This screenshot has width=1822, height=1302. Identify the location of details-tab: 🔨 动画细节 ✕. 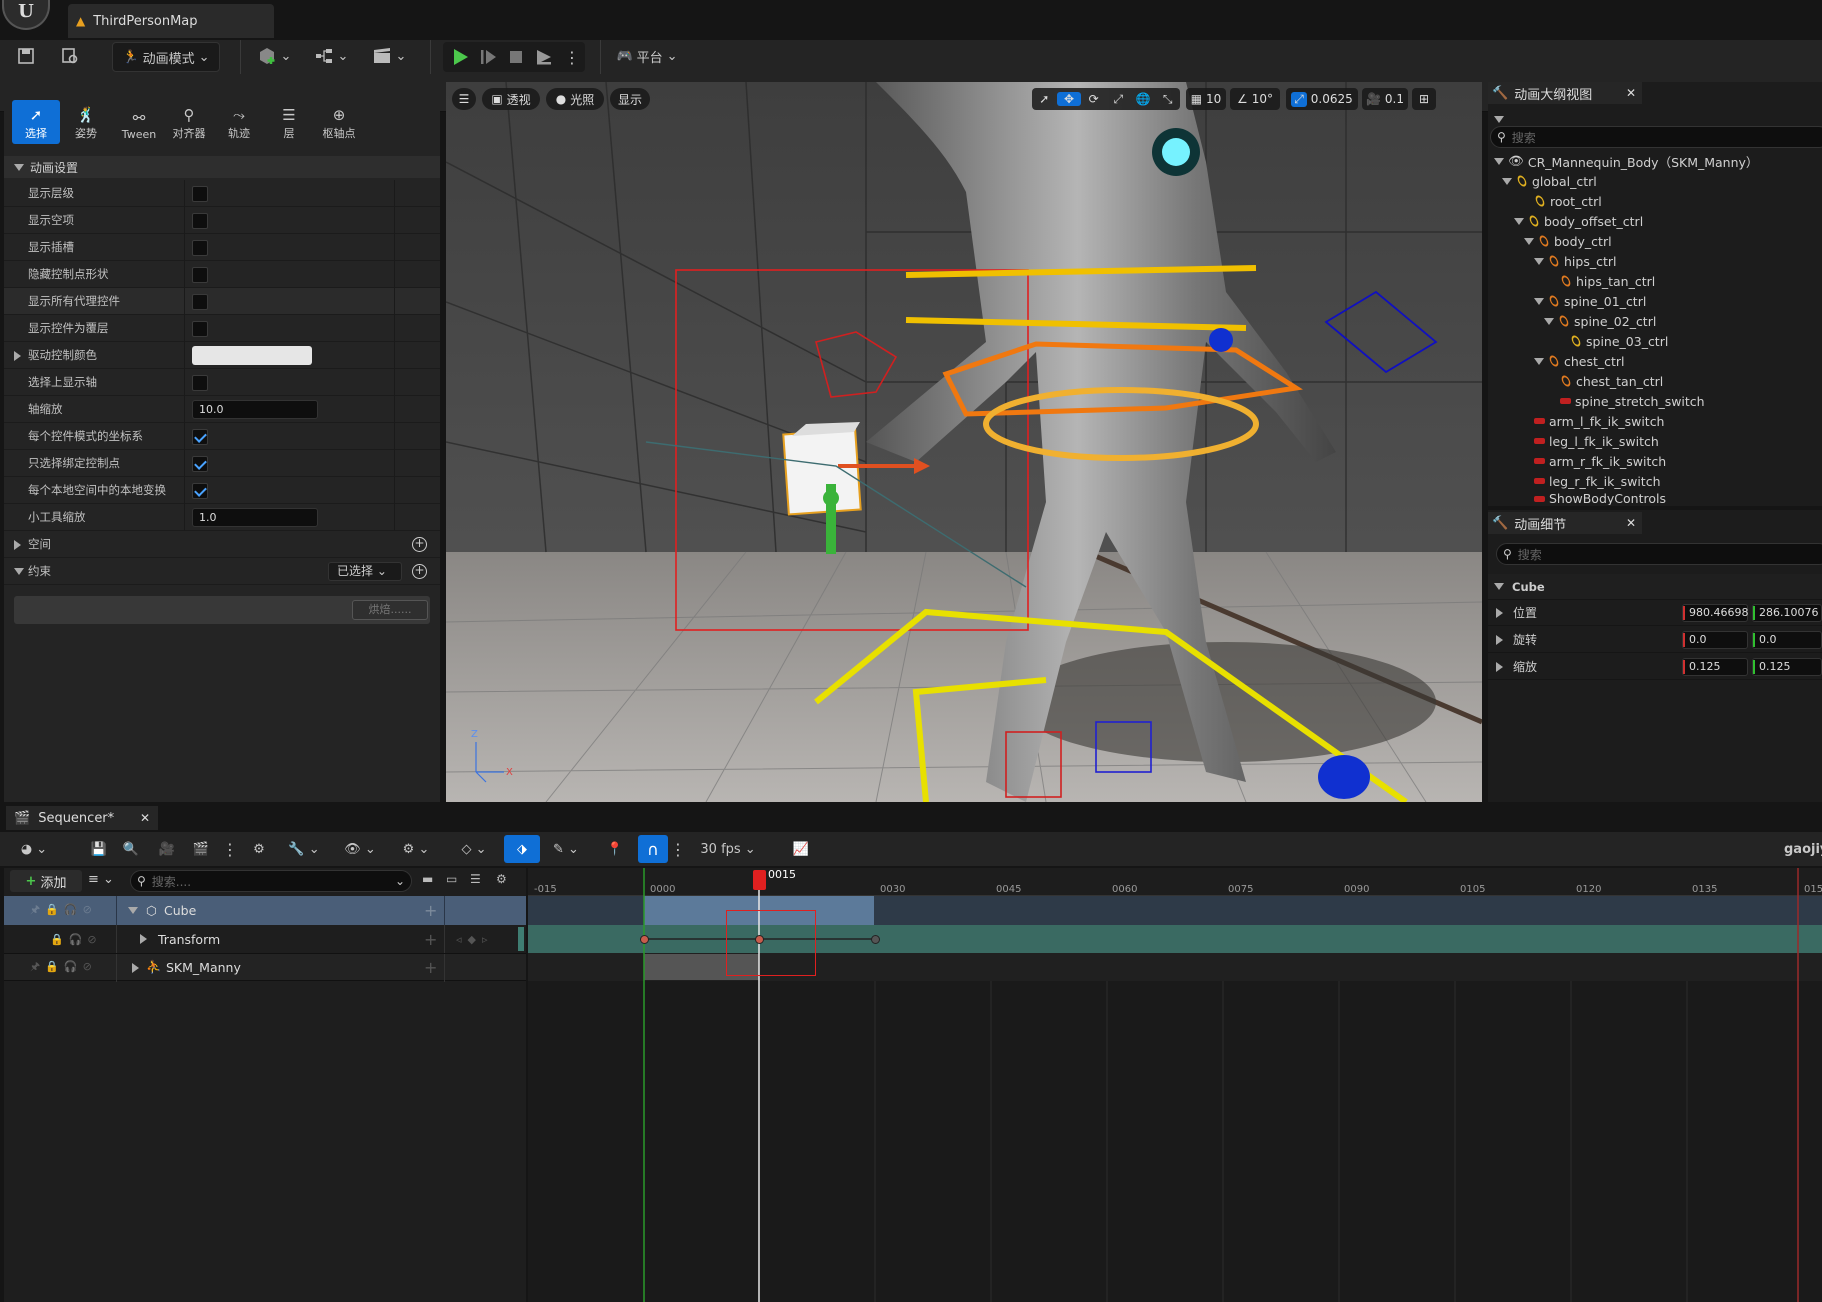
(1565, 523).